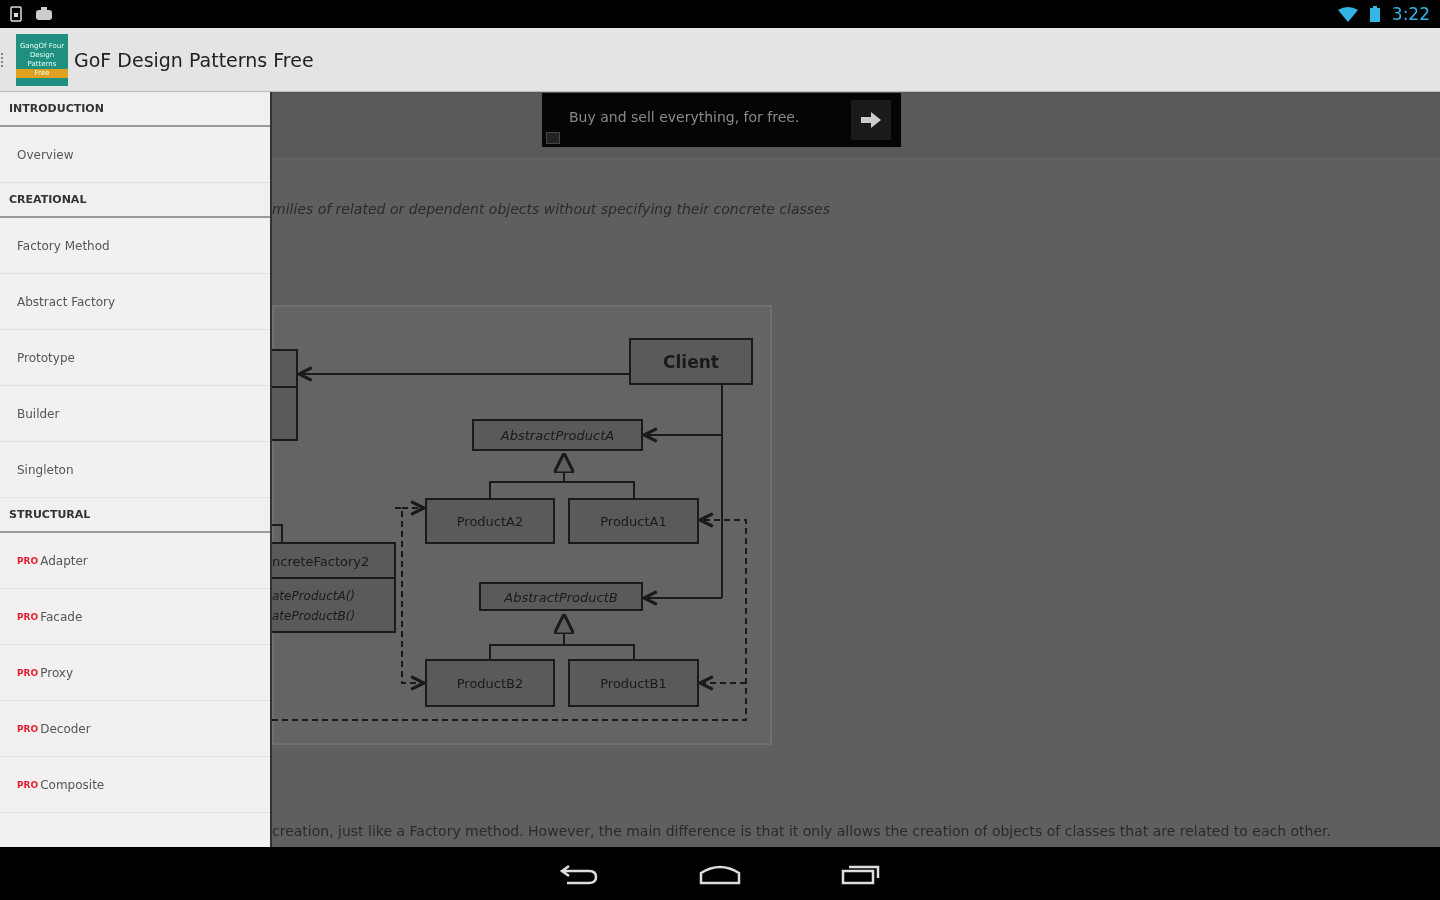 The width and height of the screenshot is (1440, 900). I want to click on clock: 3:22, so click(1410, 14).